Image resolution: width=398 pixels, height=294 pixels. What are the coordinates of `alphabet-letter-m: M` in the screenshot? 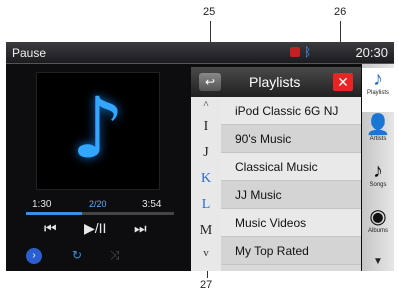 It's located at (206, 231).